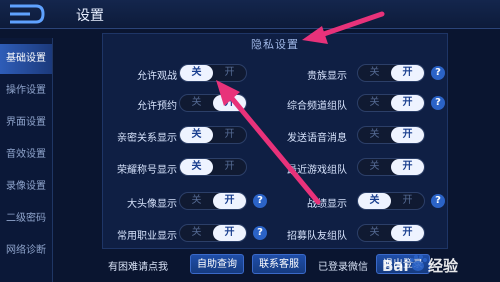 The width and height of the screenshot is (500, 282). Describe the element at coordinates (229, 103) in the screenshot. I see `left-setting-toggle-on-1: 开` at that location.